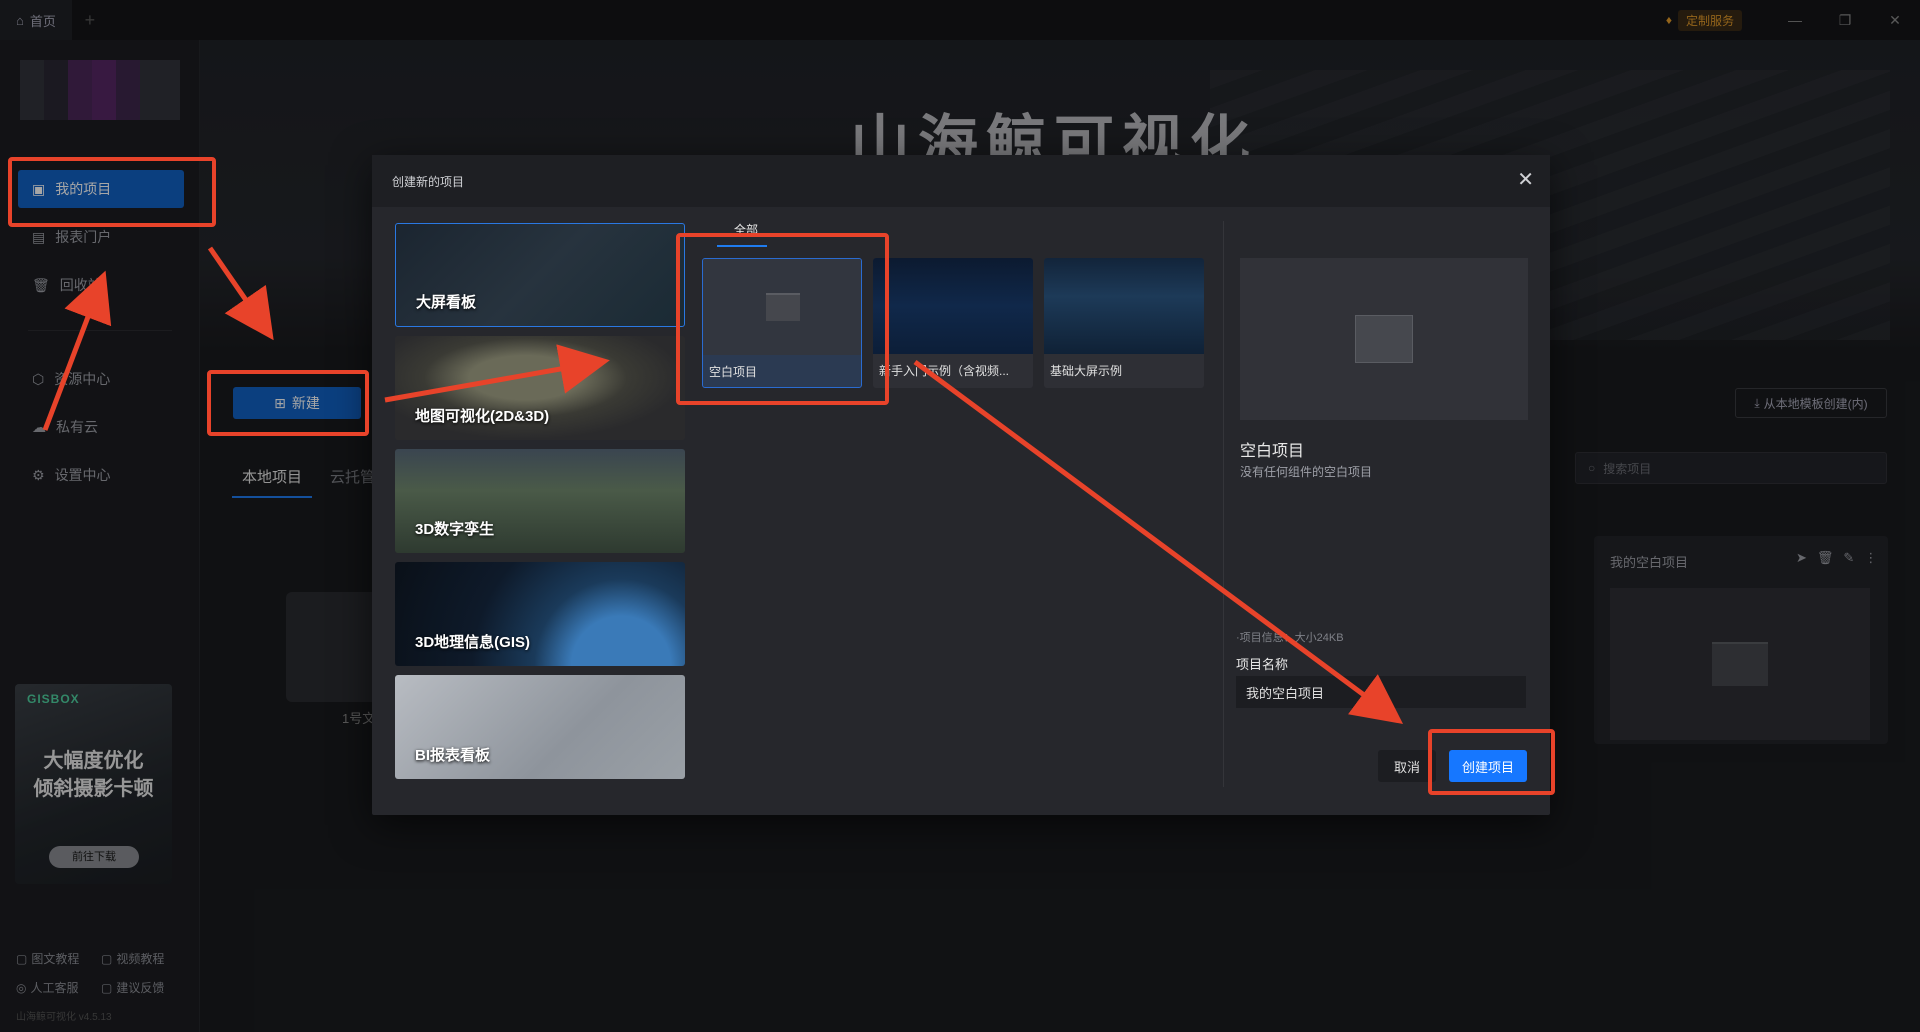 The image size is (1920, 1032). I want to click on filter-tab-underline, so click(742, 246).